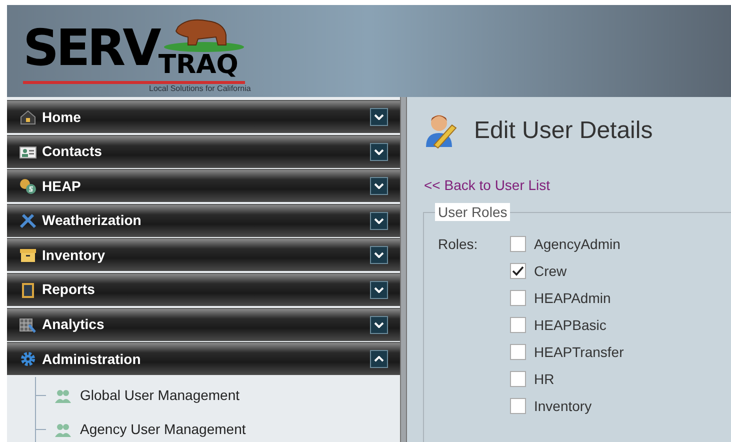 This screenshot has width=731, height=442. I want to click on menu-header: Inventory, so click(203, 255).